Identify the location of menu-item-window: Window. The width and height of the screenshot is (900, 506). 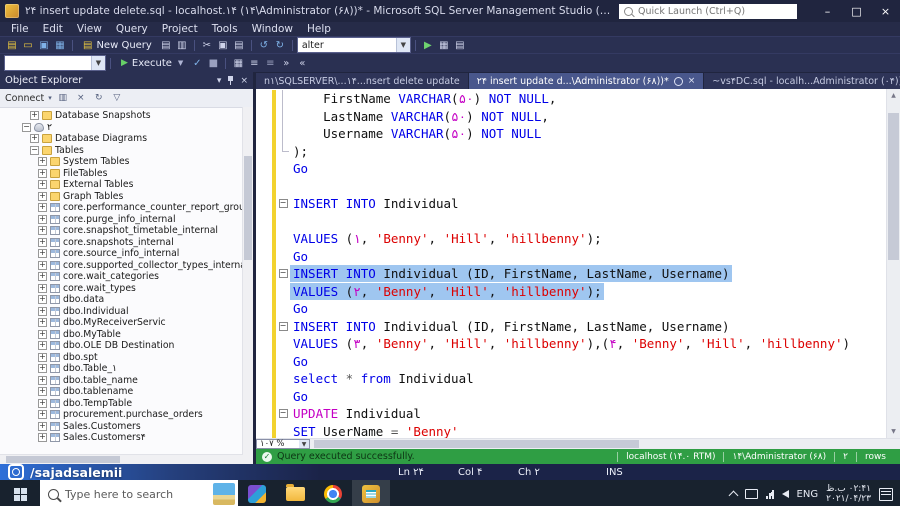
(272, 29).